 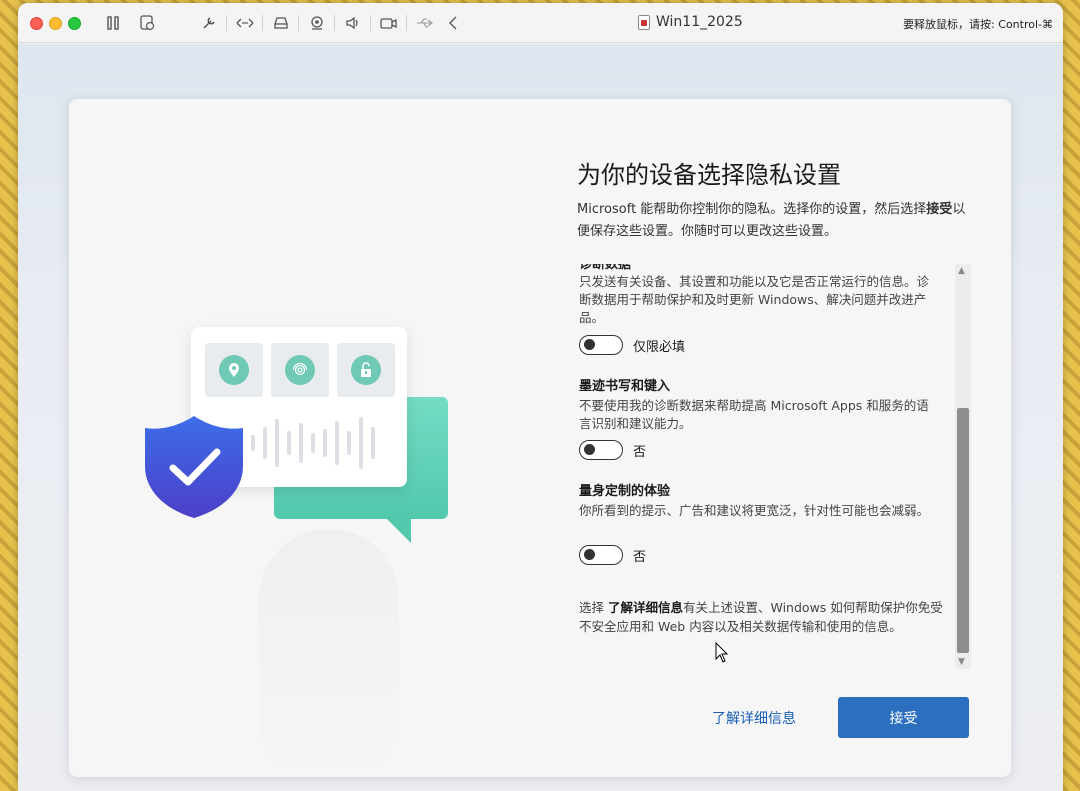 I want to click on tailored-toggle, so click(x=601, y=555).